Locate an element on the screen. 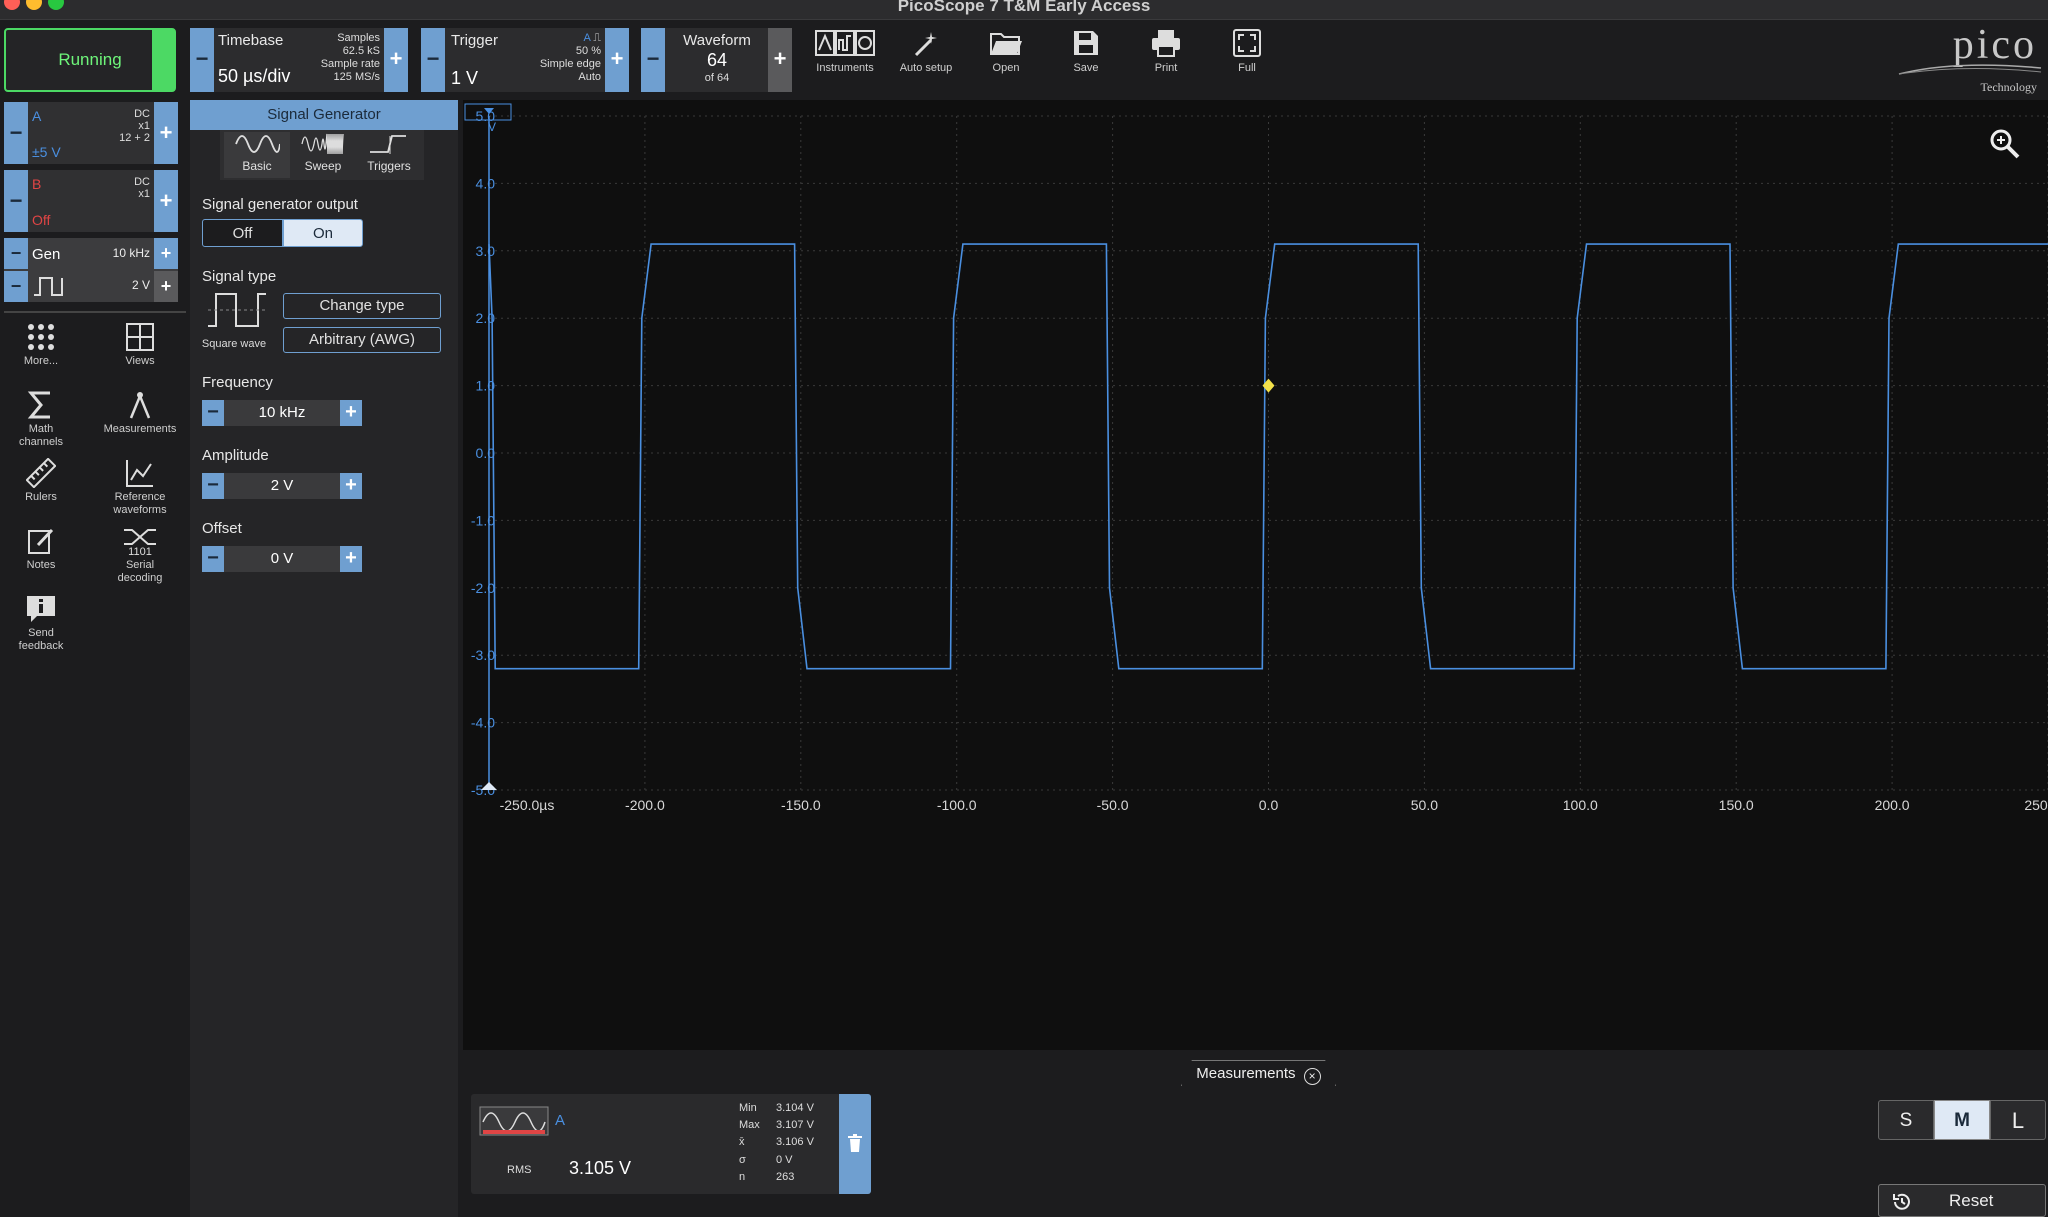 The image size is (2048, 1217). waveform-title: Waveform is located at coordinates (717, 40).